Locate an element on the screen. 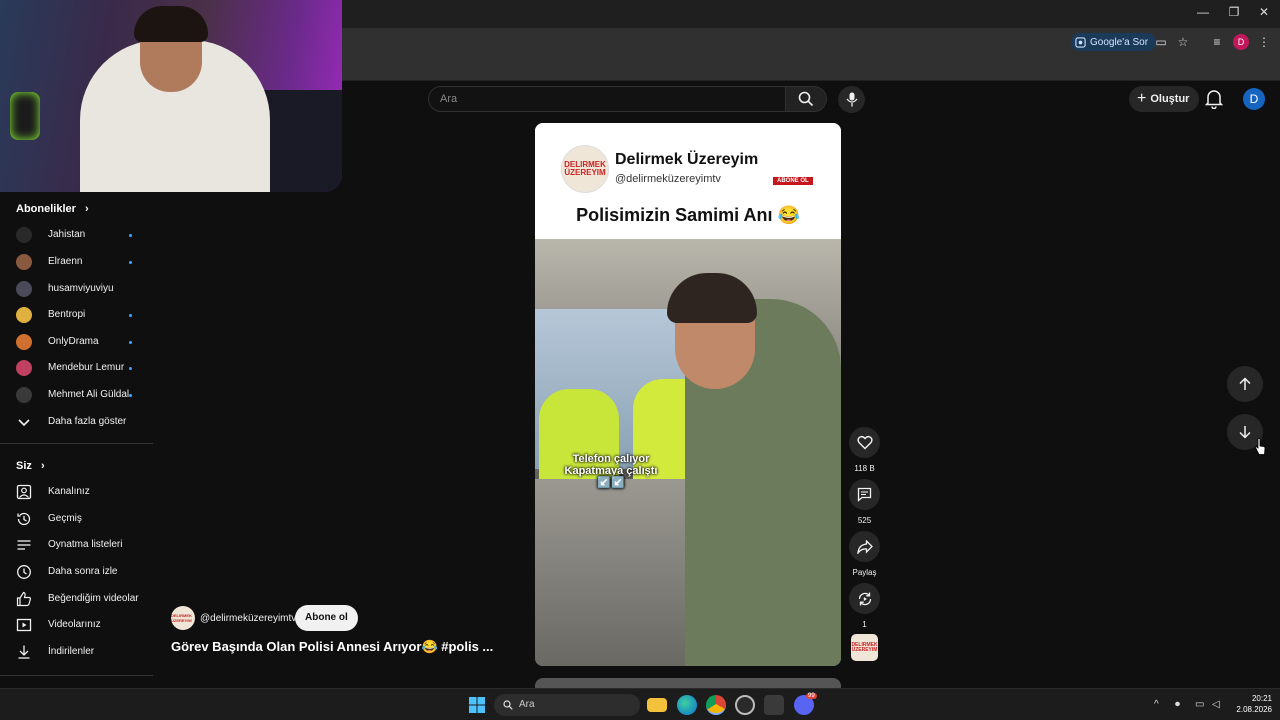 The image size is (1280, 720). browser-profile-avatar: D is located at coordinates (1241, 42).